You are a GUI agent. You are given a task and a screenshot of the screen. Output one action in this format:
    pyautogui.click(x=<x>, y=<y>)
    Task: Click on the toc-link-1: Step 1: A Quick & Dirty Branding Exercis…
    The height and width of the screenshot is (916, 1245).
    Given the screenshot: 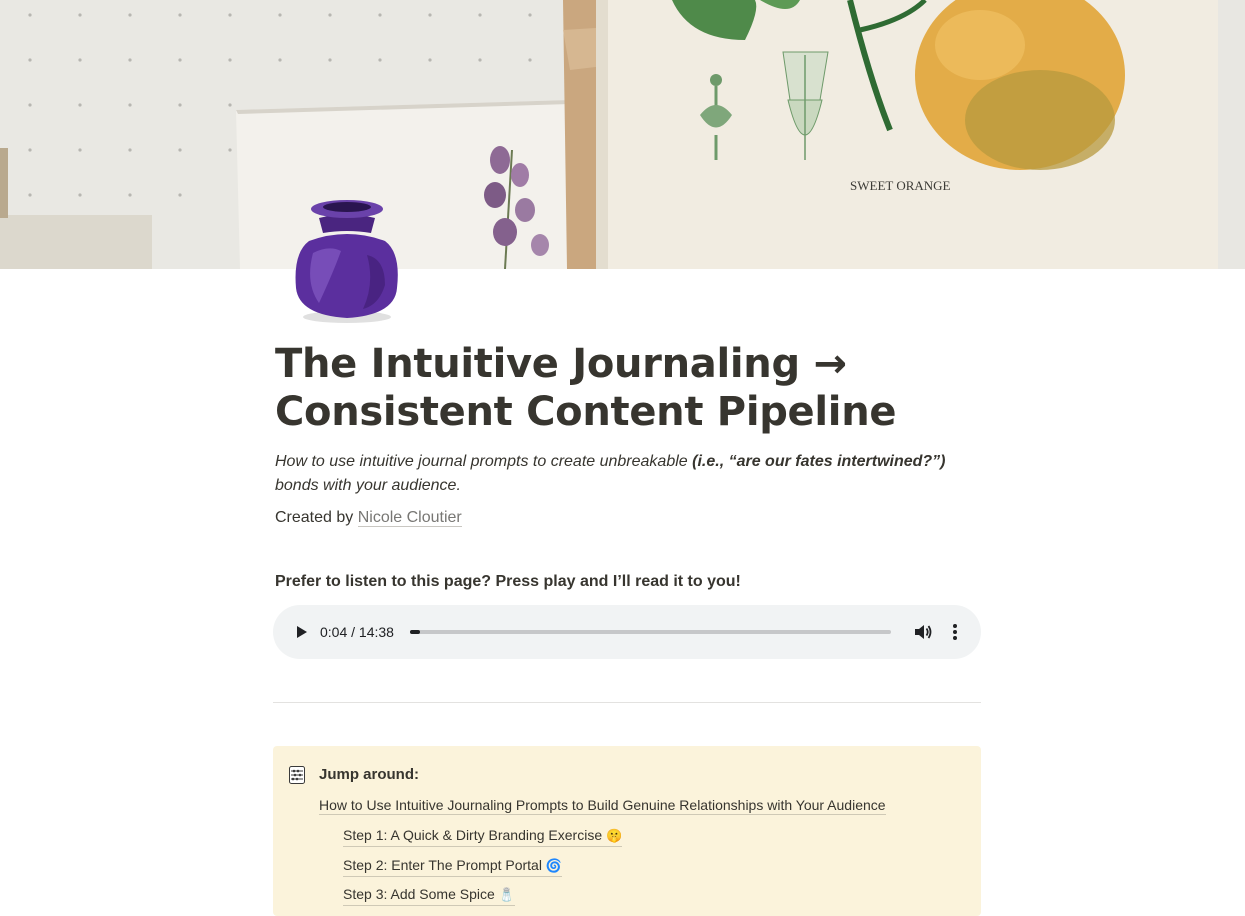 What is the action you would take?
    pyautogui.click(x=483, y=836)
    